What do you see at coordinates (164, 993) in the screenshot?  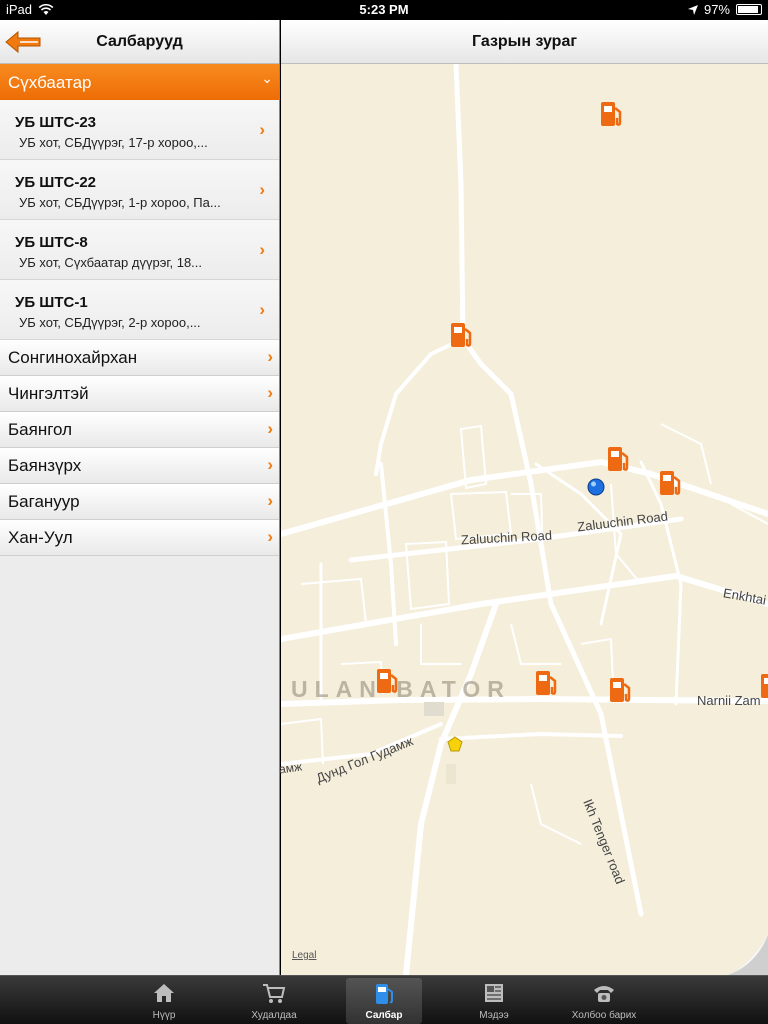 I see `home-icon` at bounding box center [164, 993].